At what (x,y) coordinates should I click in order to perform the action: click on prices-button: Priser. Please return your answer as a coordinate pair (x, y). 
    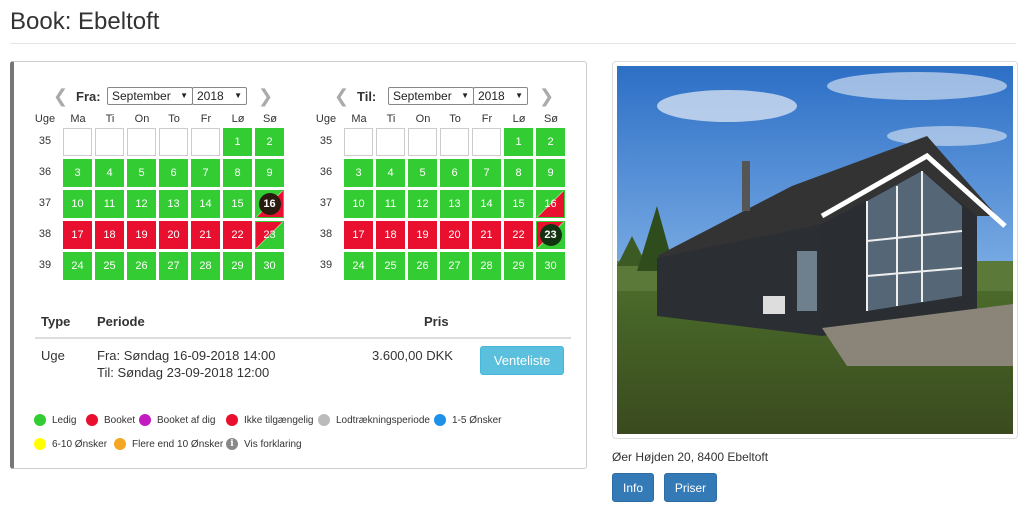
    Looking at the image, I should click on (690, 487).